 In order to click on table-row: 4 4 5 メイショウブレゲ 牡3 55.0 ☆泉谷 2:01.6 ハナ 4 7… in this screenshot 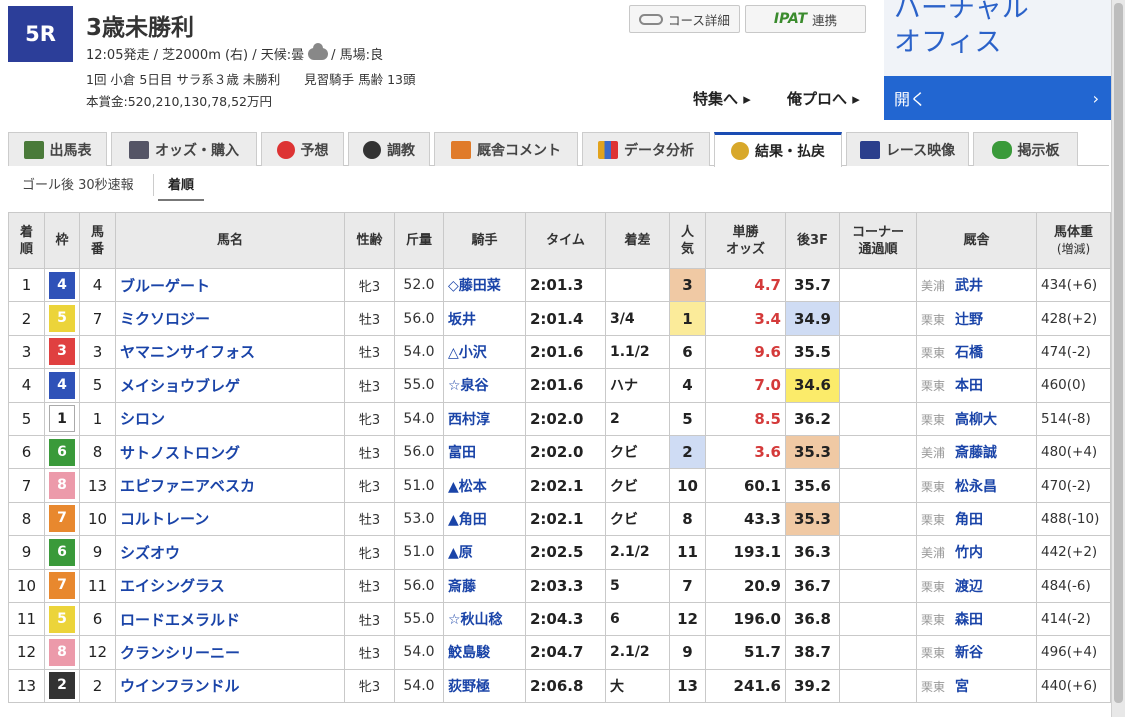, I will do `click(559, 385)`.